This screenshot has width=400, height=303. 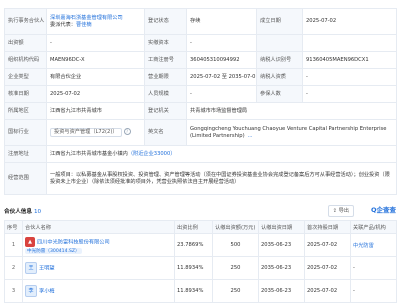 I want to click on address-cell: 江西省九江市共青城市基金小镇内（附近企业33000）, so click(x=221, y=154).